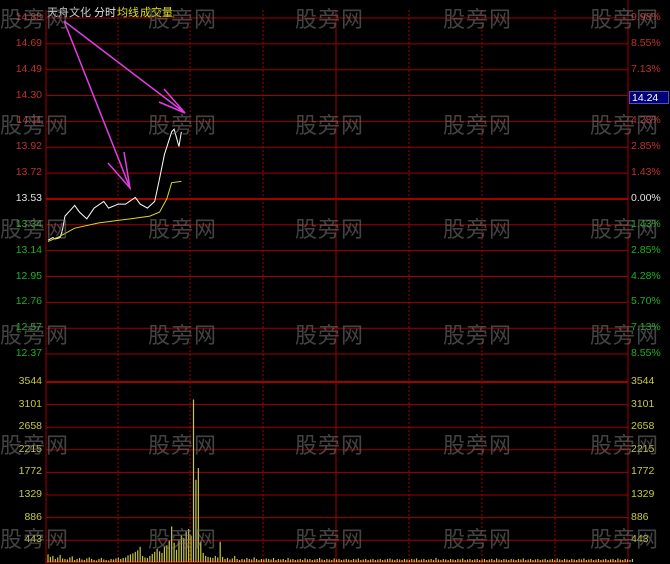  I want to click on price-tick-label: 14.49, so click(28, 68).